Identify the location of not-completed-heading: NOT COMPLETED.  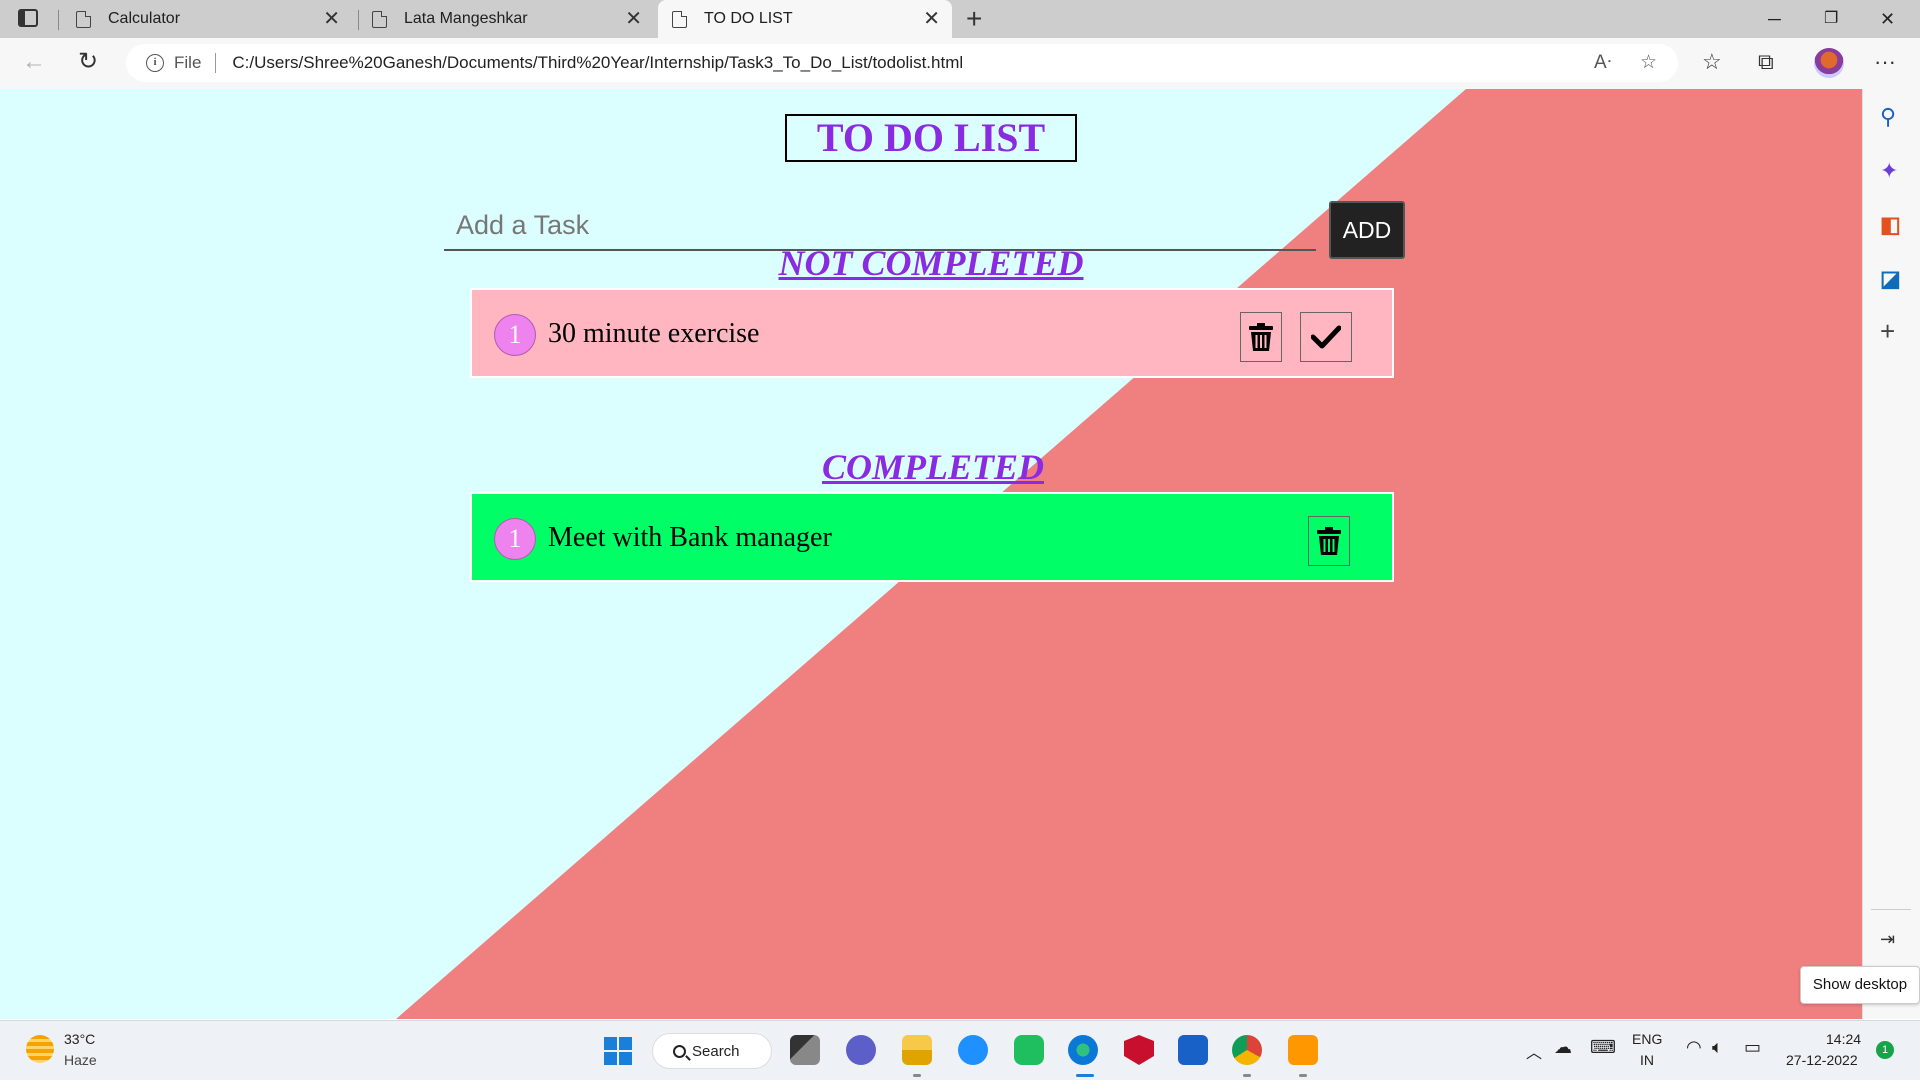
(931, 263).